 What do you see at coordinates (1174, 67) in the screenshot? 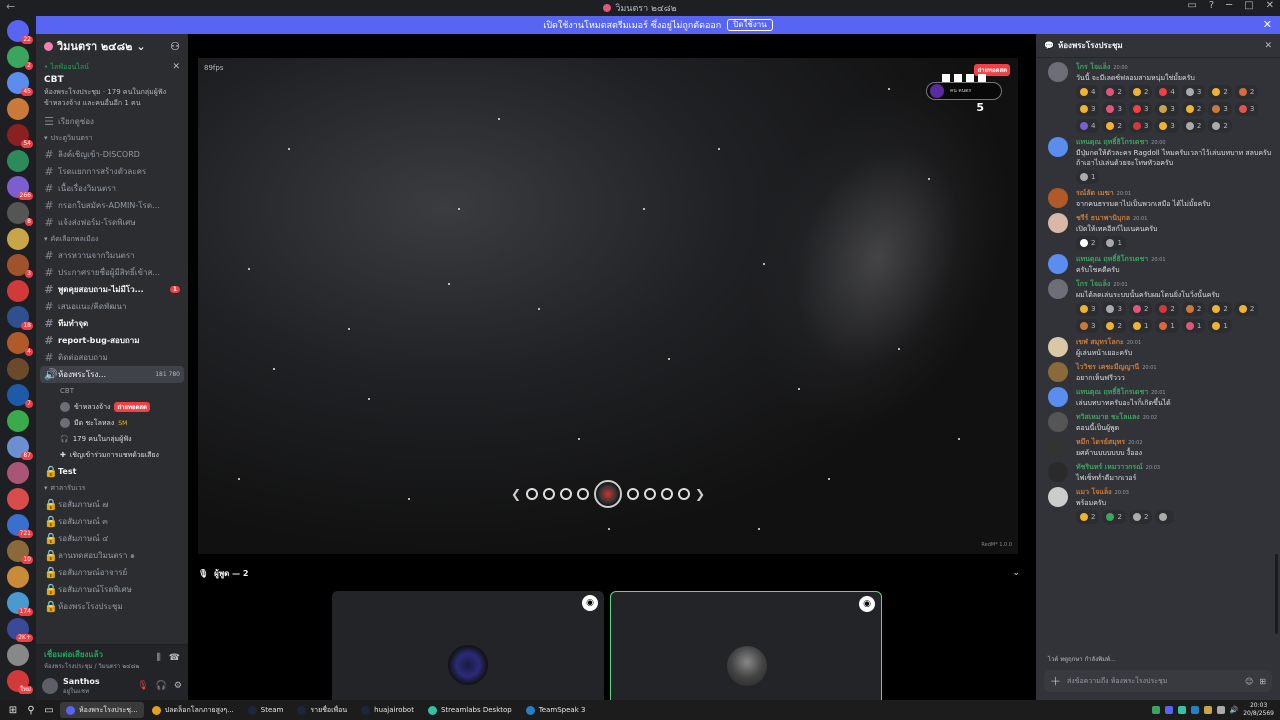
I see `message-author: โกร โจแล็ง 20:00` at bounding box center [1174, 67].